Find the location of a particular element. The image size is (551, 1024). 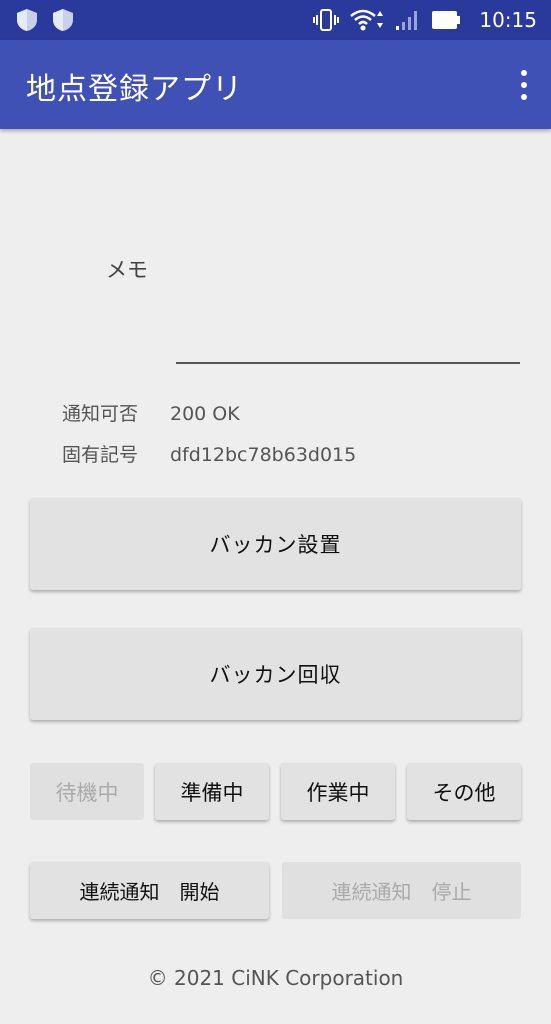

continuous-stop-button: 連続通知 停止 is located at coordinates (401, 890).